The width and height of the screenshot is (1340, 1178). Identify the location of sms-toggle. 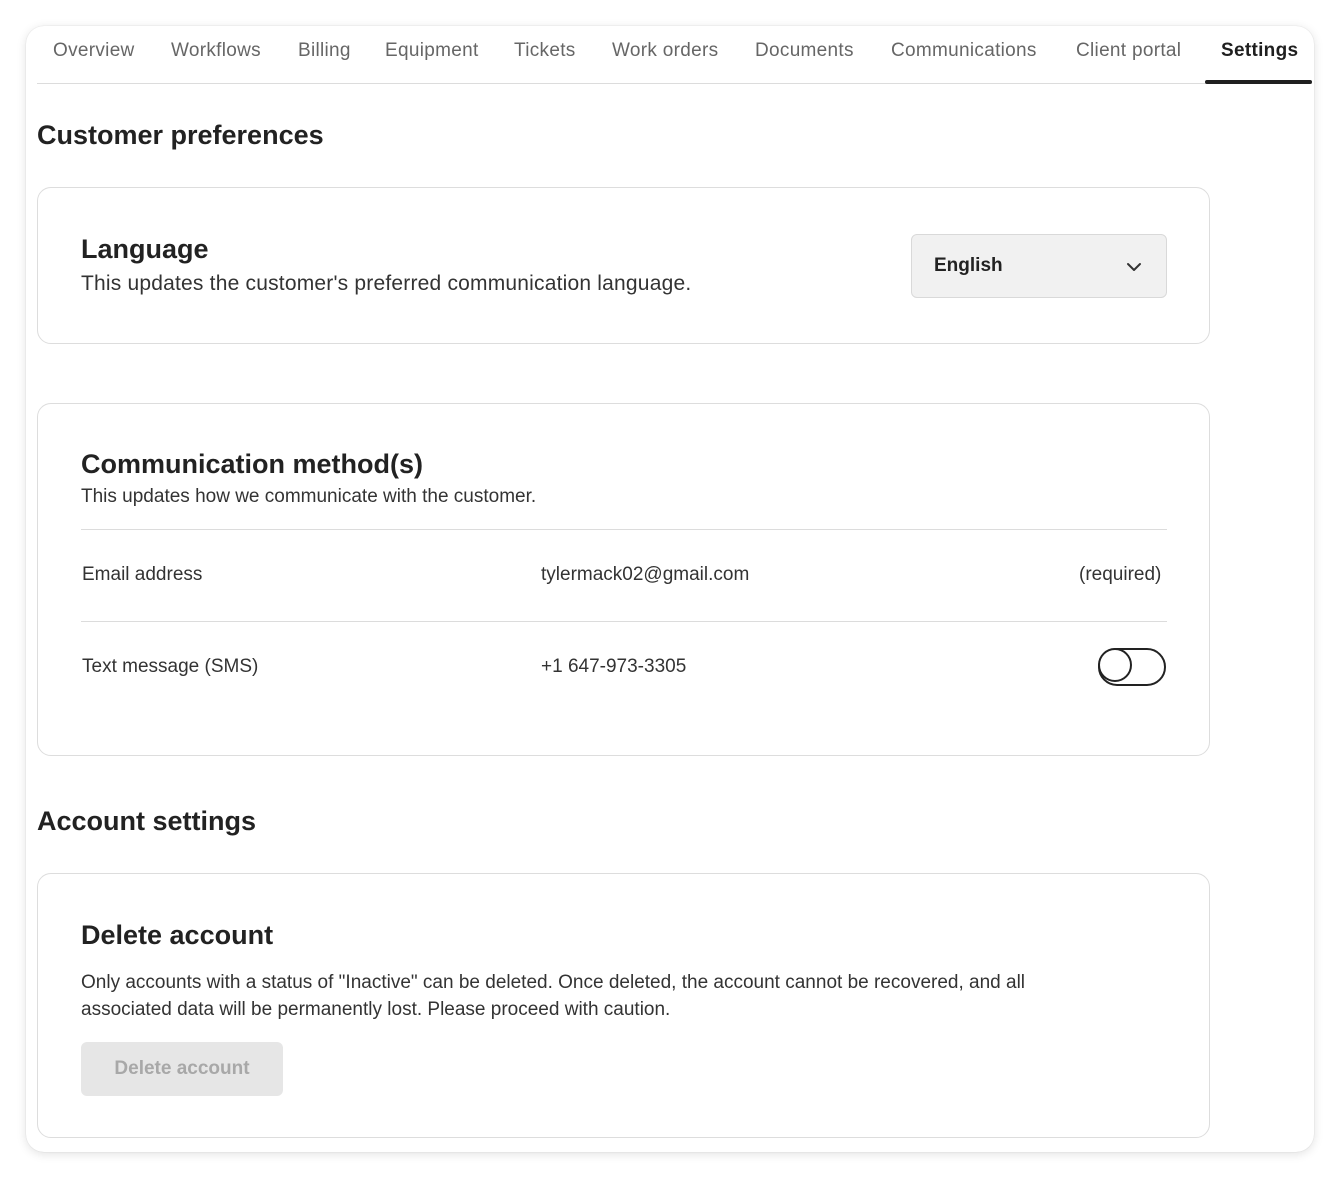
(1132, 667).